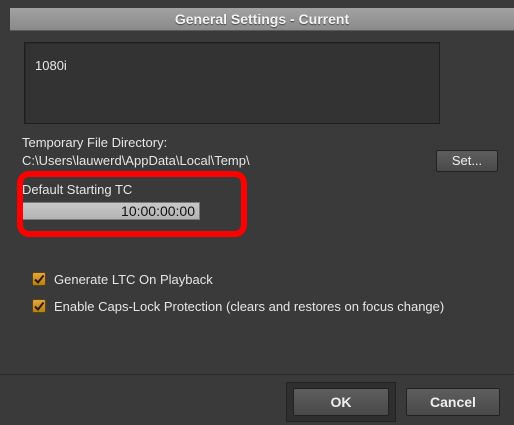 Image resolution: width=514 pixels, height=425 pixels. Describe the element at coordinates (257, 374) in the screenshot. I see `footer-divider` at that location.